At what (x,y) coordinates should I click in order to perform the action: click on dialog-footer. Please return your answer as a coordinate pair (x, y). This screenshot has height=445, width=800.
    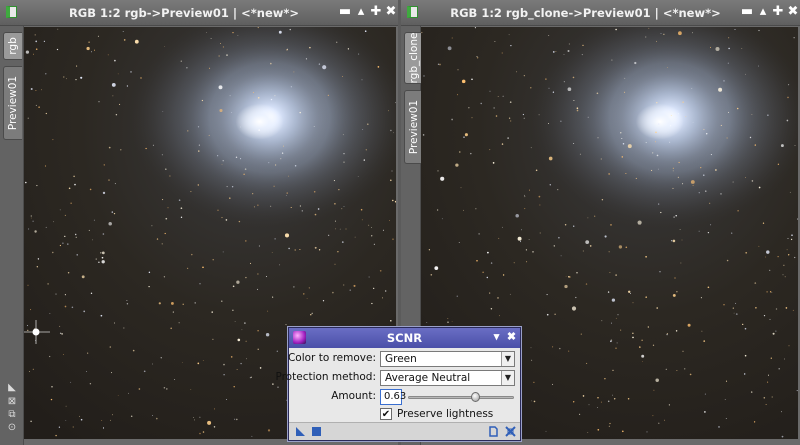
    Looking at the image, I should click on (404, 431).